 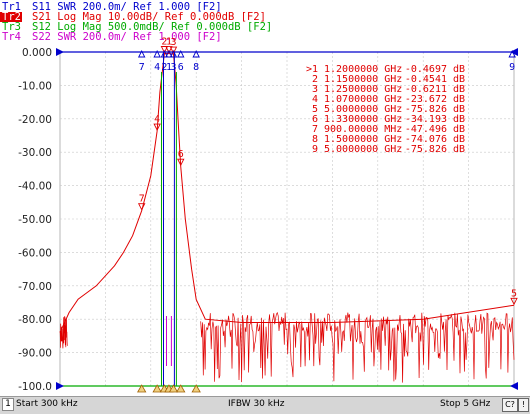 I want to click on y-tick-label: -20.00, so click(x=35, y=120).